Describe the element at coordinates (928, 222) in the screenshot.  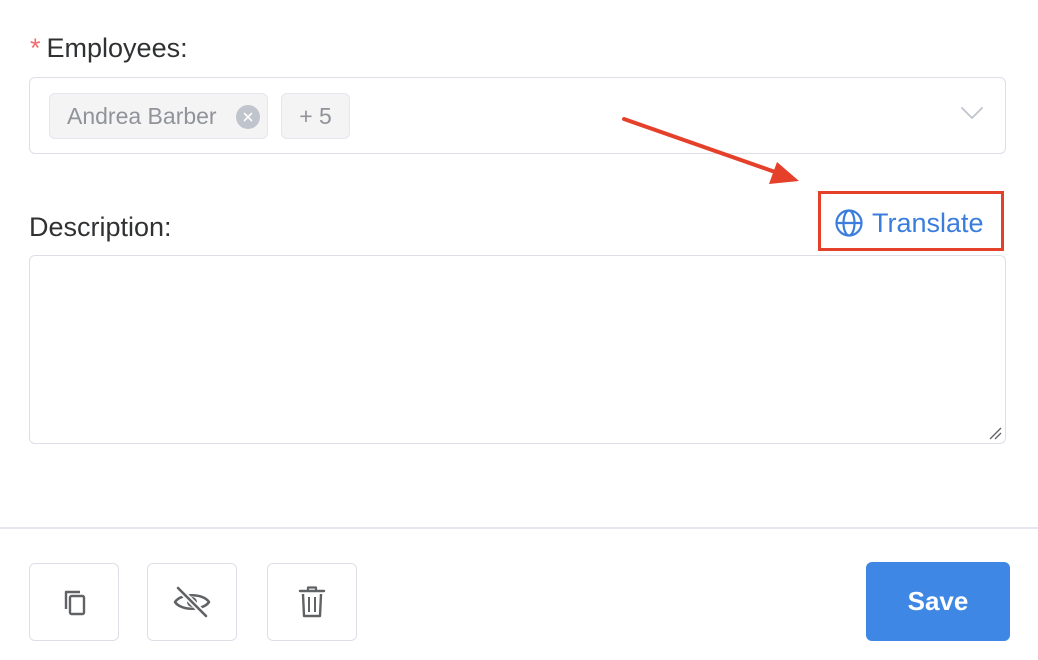
I see `translate-label: Translate` at that location.